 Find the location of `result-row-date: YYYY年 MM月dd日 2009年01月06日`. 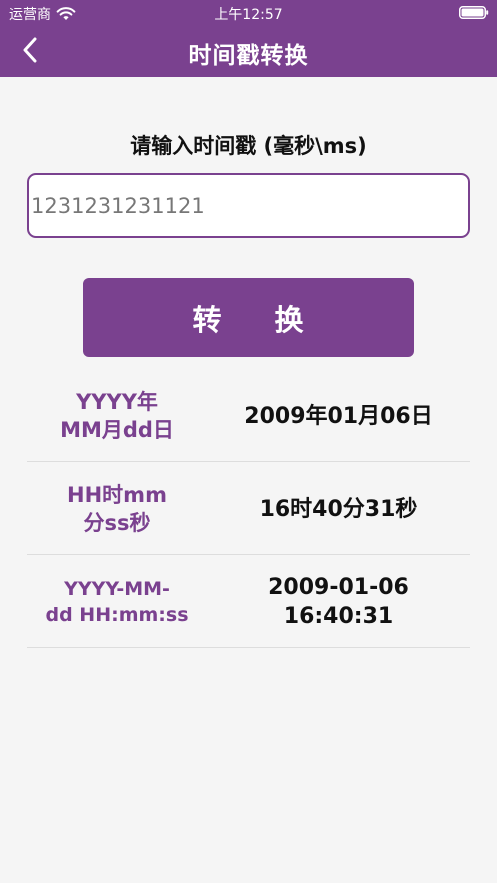

result-row-date: YYYY年 MM月dd日 2009年01月06日 is located at coordinates (248, 416).